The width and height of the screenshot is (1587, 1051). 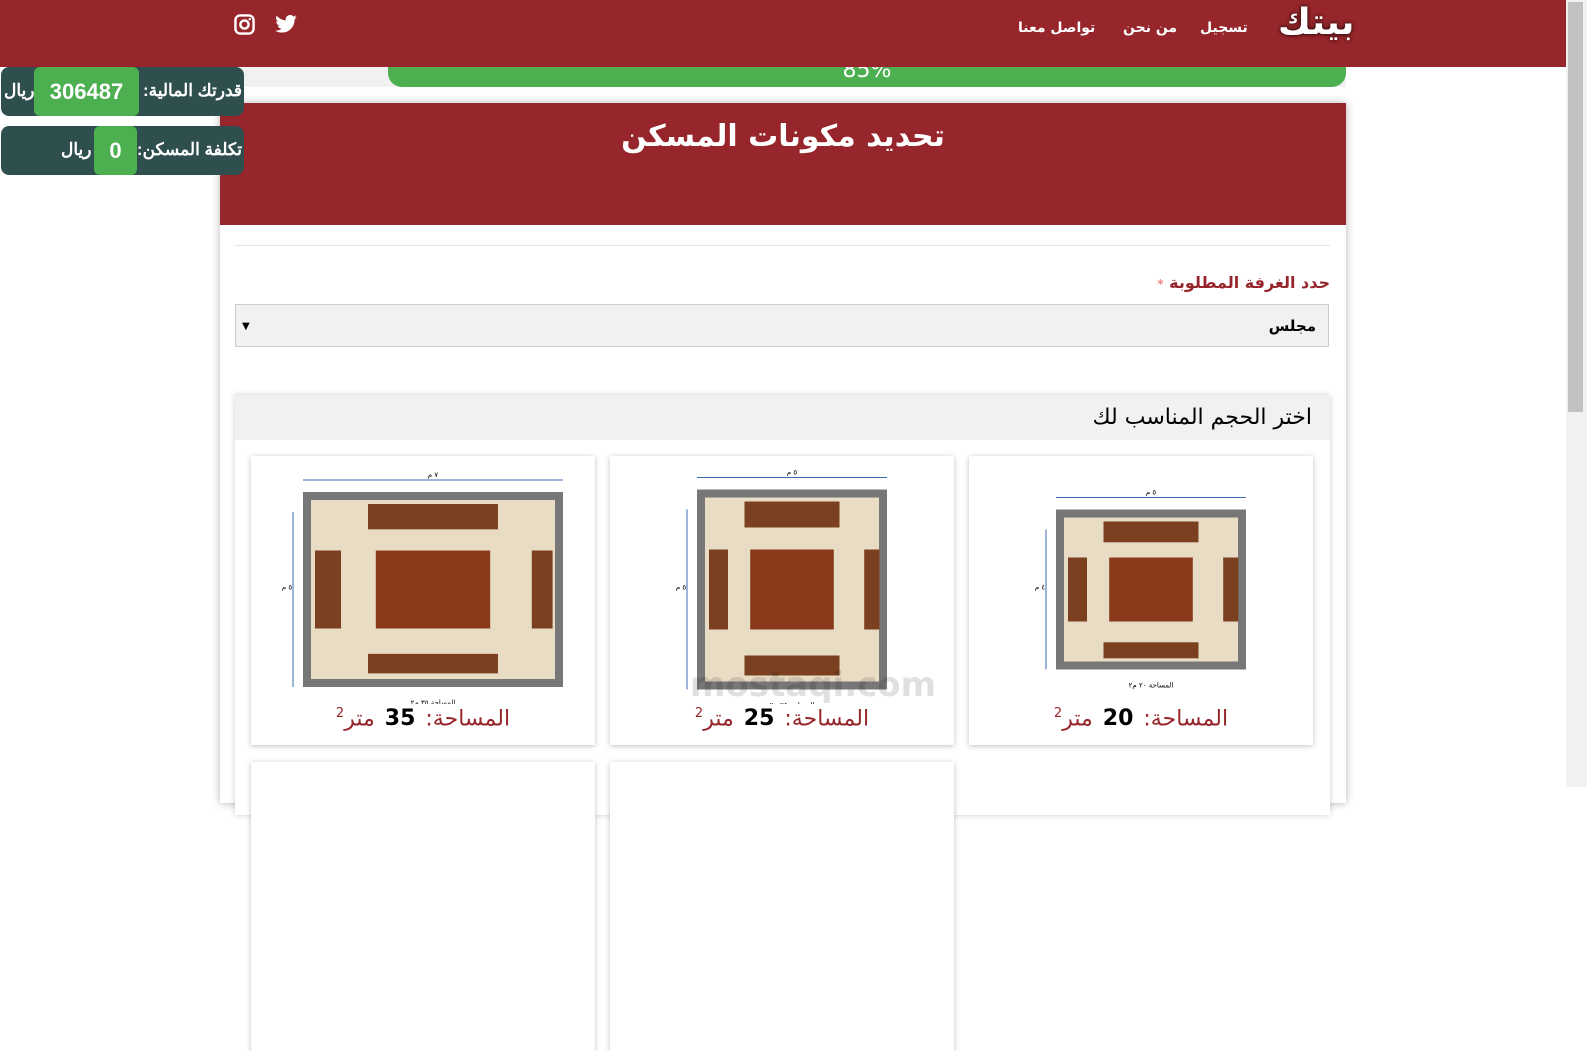 I want to click on size-option-card: ٧ م ٥ م المساحة ٣٥ م٢ المساحة: 35 متر2, so click(x=423, y=600).